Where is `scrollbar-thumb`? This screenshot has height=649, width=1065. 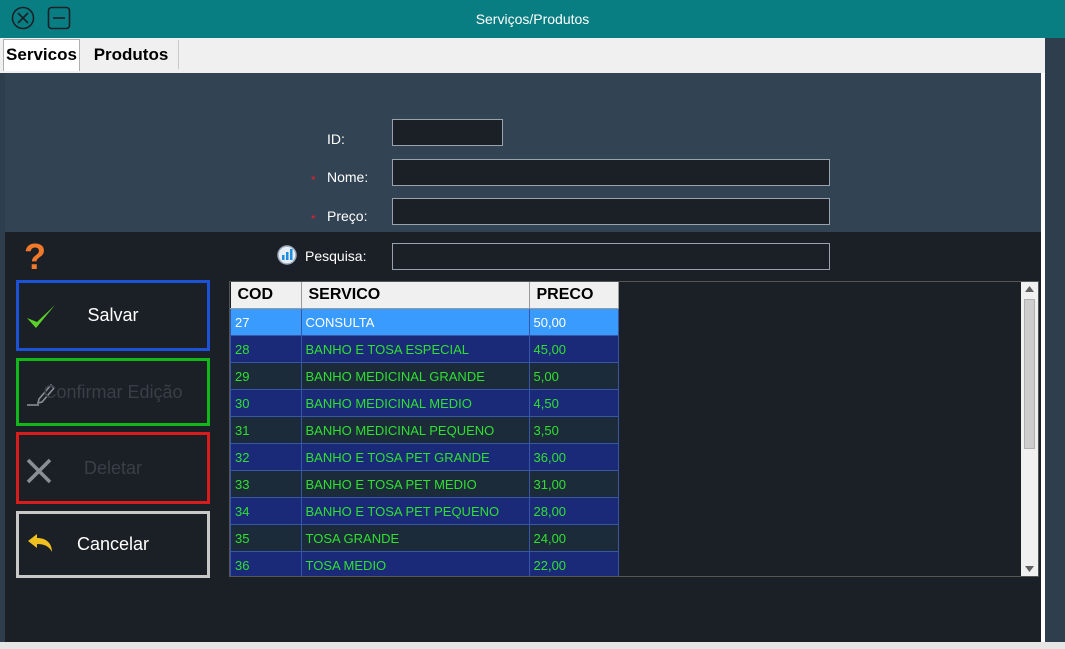 scrollbar-thumb is located at coordinates (1029, 374).